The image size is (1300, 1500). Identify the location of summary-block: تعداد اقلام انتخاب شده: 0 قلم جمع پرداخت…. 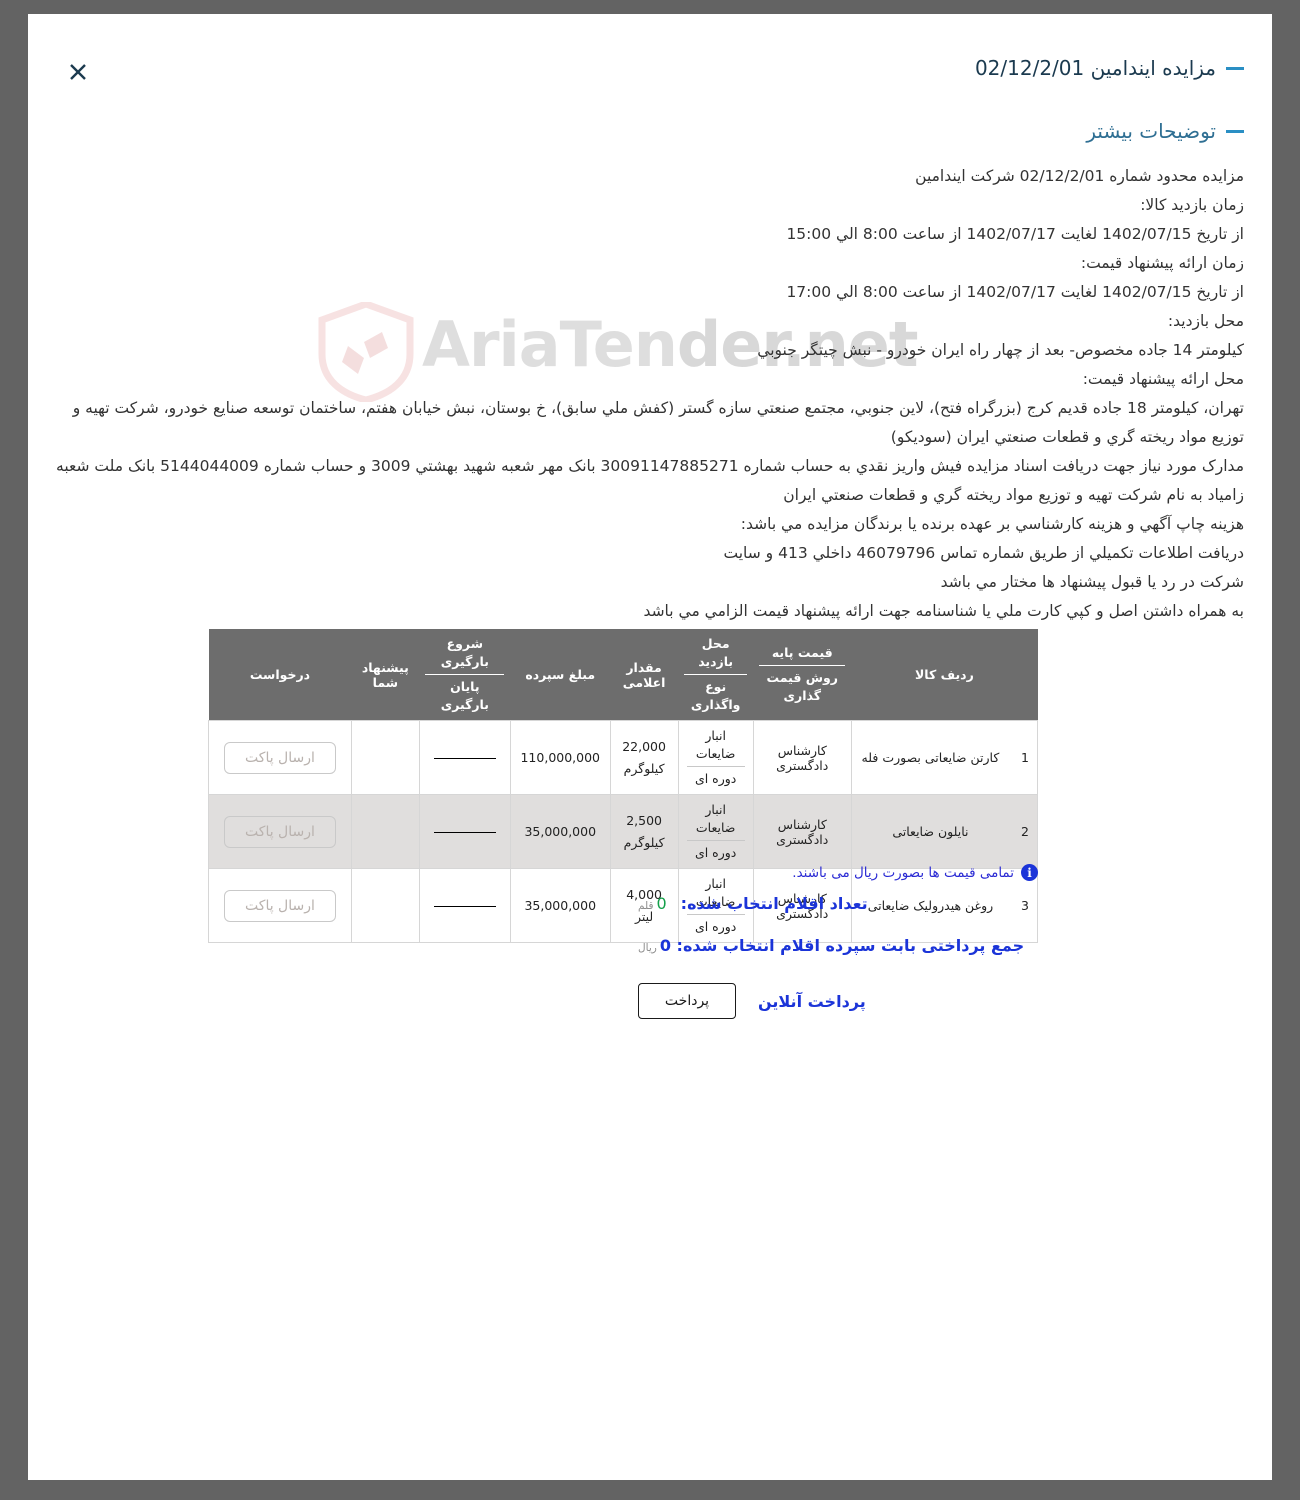
(838, 959).